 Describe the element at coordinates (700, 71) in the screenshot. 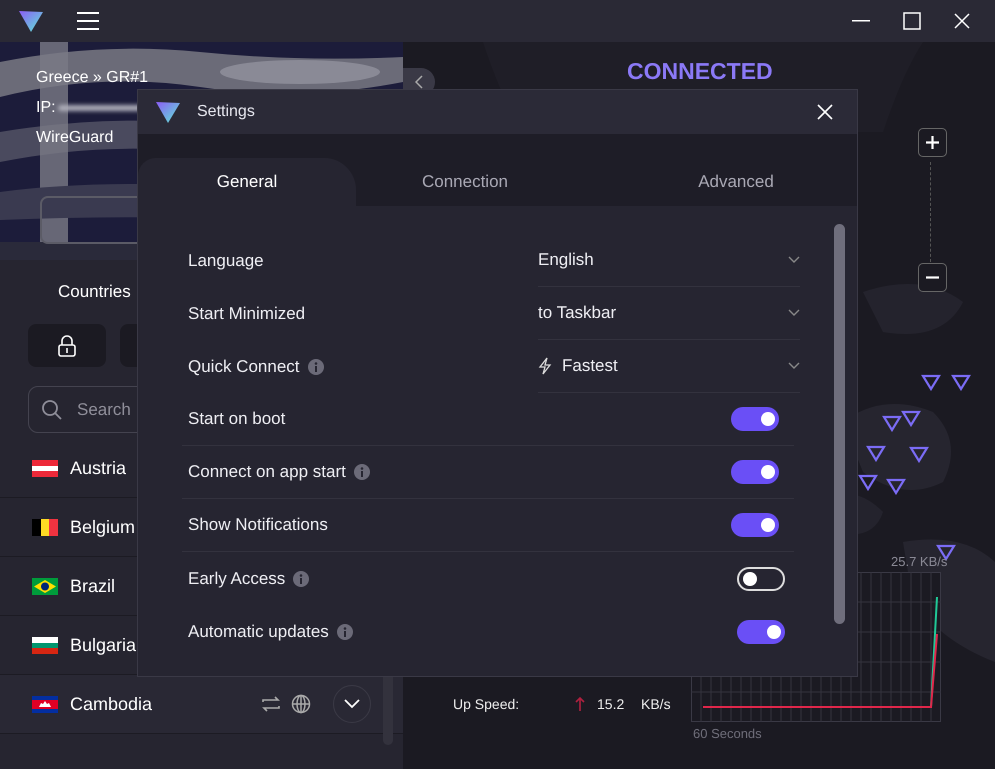

I see `connection-status: CONNECTED` at that location.